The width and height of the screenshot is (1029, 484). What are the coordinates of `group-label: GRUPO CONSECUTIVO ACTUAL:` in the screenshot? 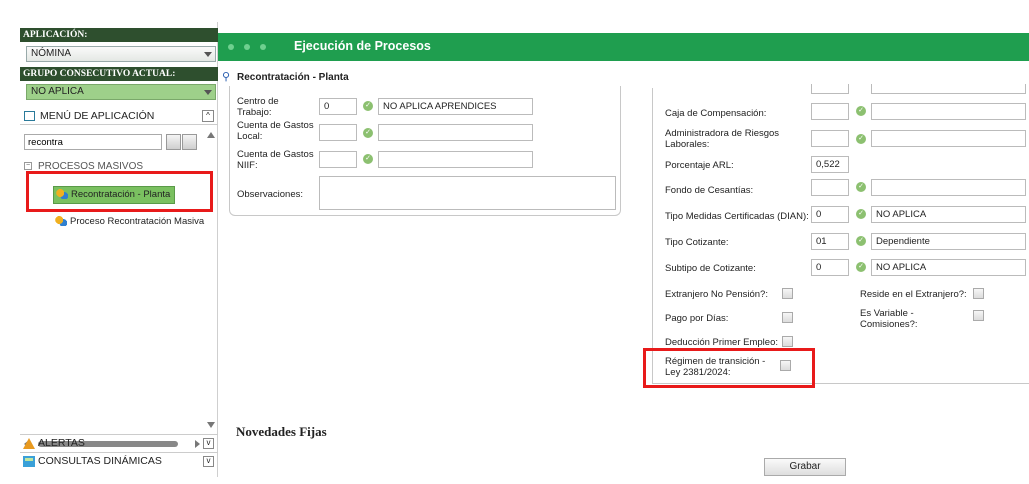 It's located at (119, 74).